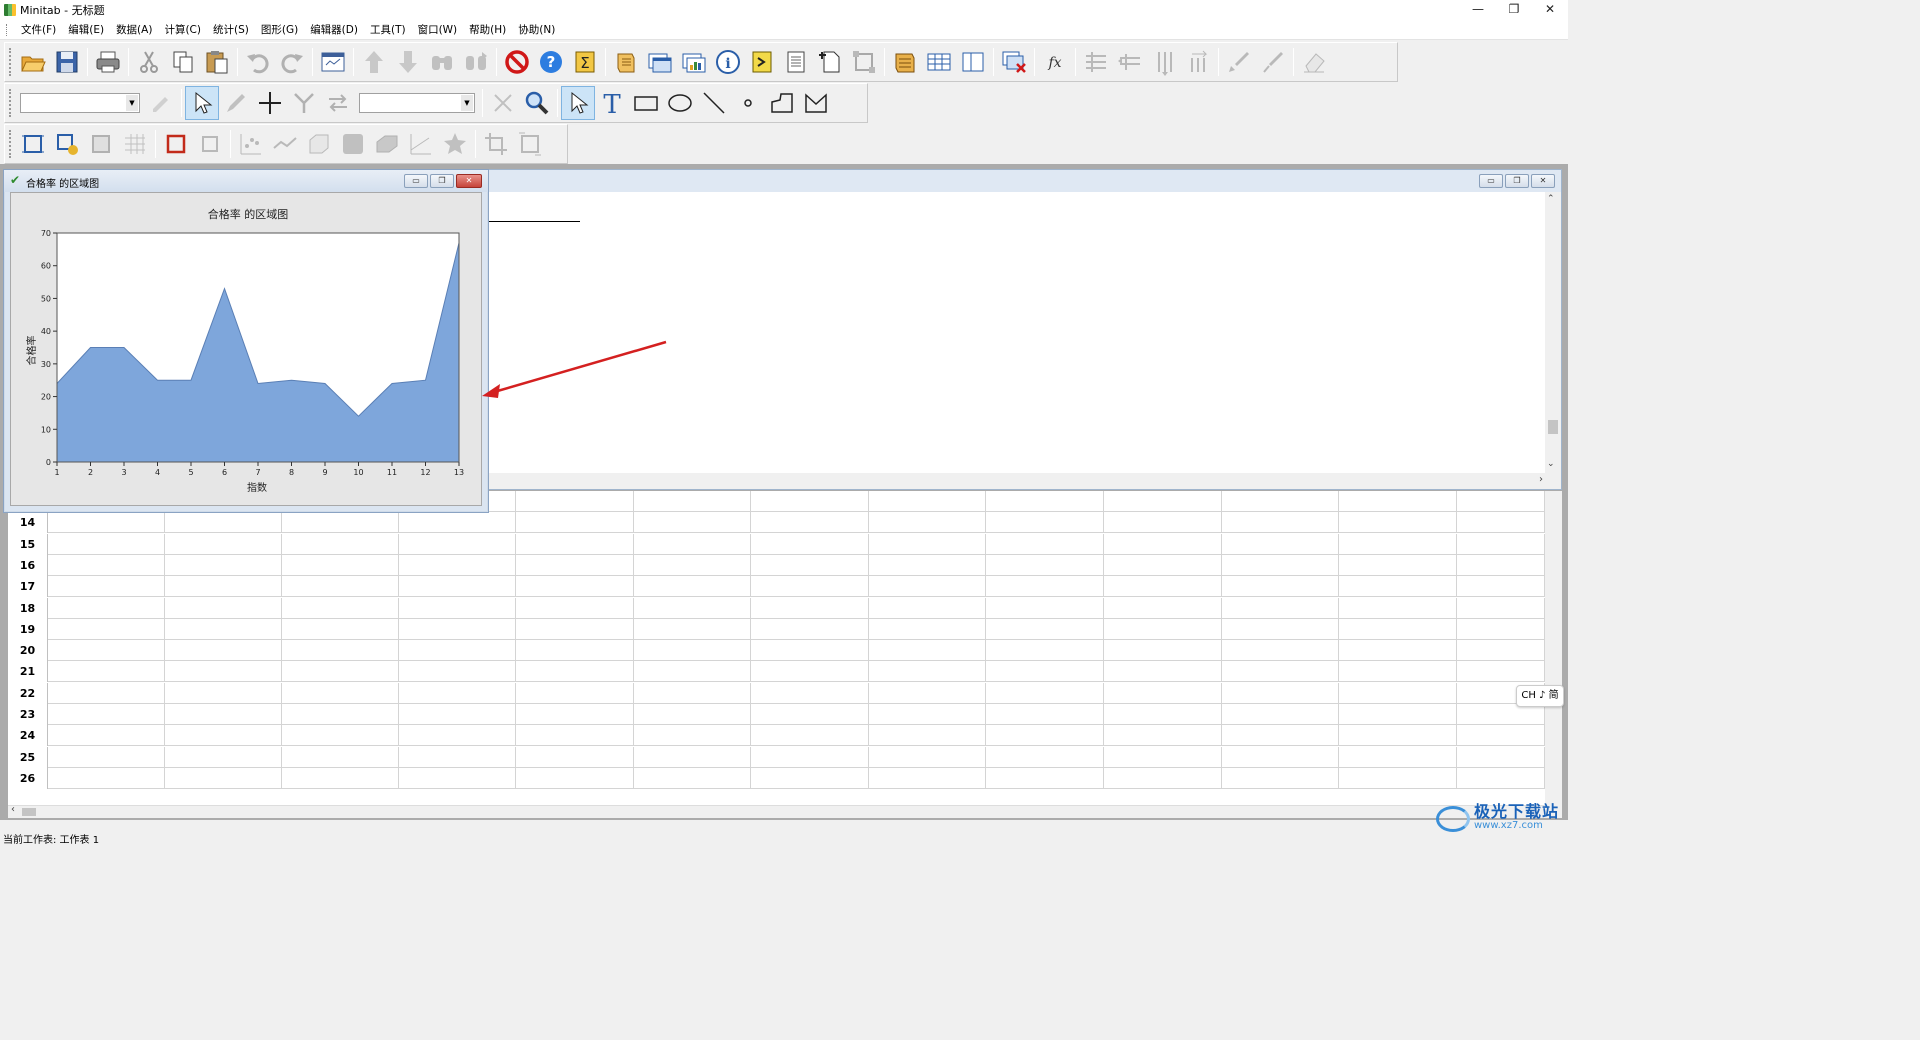 This screenshot has width=1920, height=1040. I want to click on brush-icon, so click(1239, 62).